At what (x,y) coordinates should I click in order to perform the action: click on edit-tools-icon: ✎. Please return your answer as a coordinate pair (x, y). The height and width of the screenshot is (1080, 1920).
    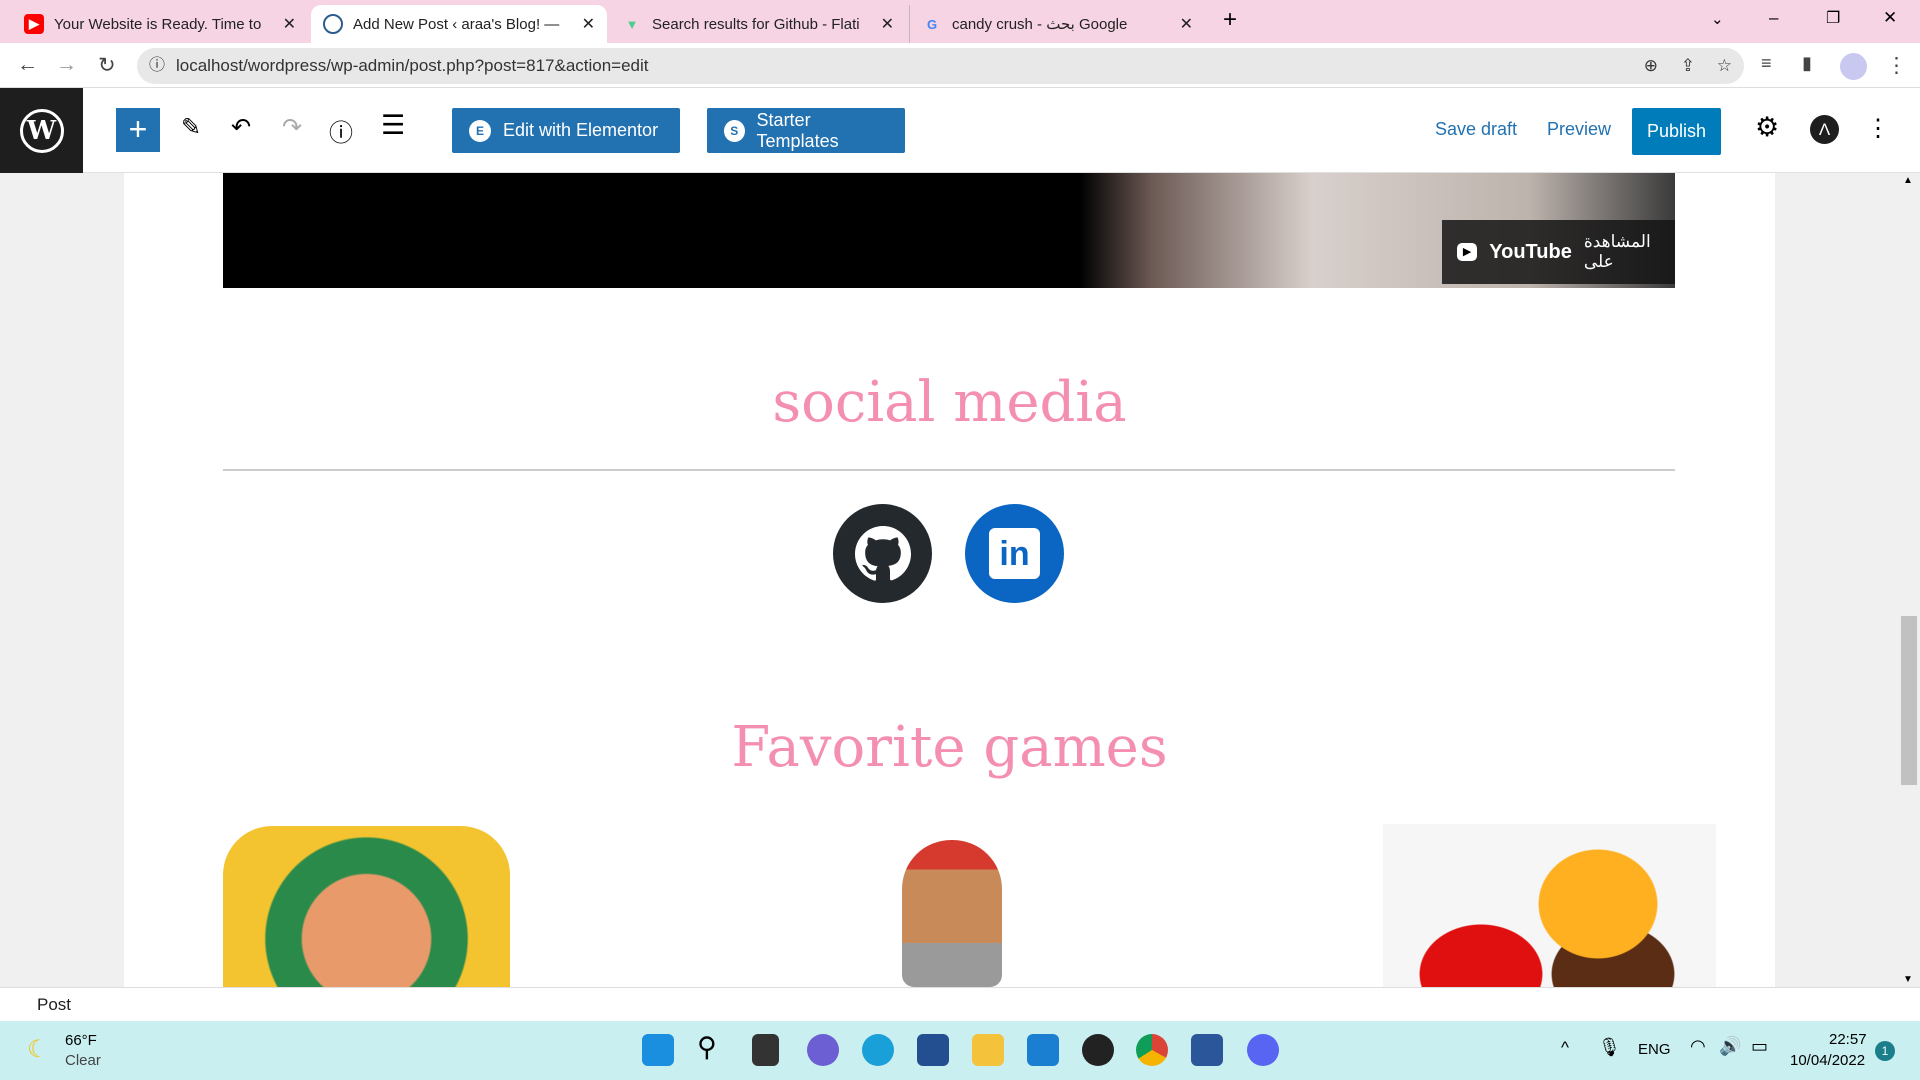
    Looking at the image, I should click on (191, 127).